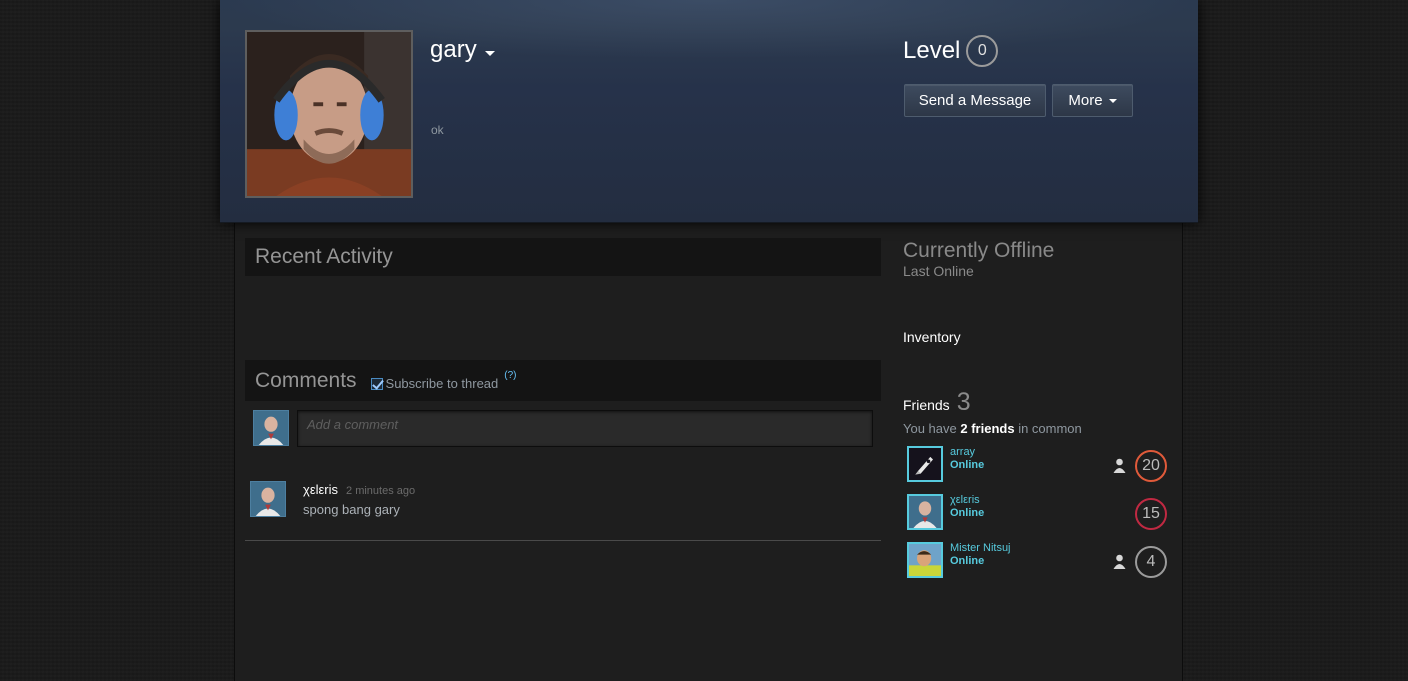  I want to click on persona-name-dropdown: gary, so click(462, 50).